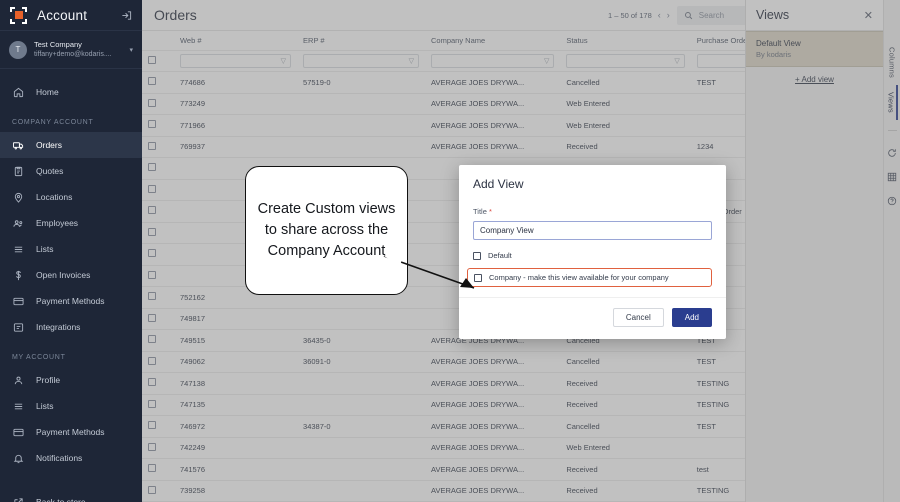 Image resolution: width=900 pixels, height=502 pixels. I want to click on sidebar-item-label: Employees, so click(57, 223).